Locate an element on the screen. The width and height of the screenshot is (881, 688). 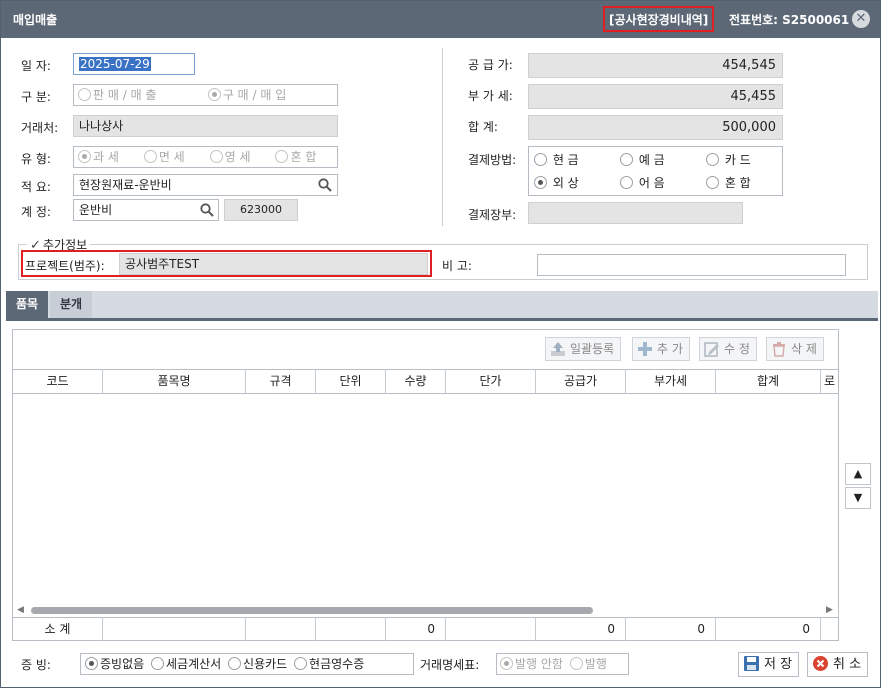
edit-button: 수 정 is located at coordinates (728, 349).